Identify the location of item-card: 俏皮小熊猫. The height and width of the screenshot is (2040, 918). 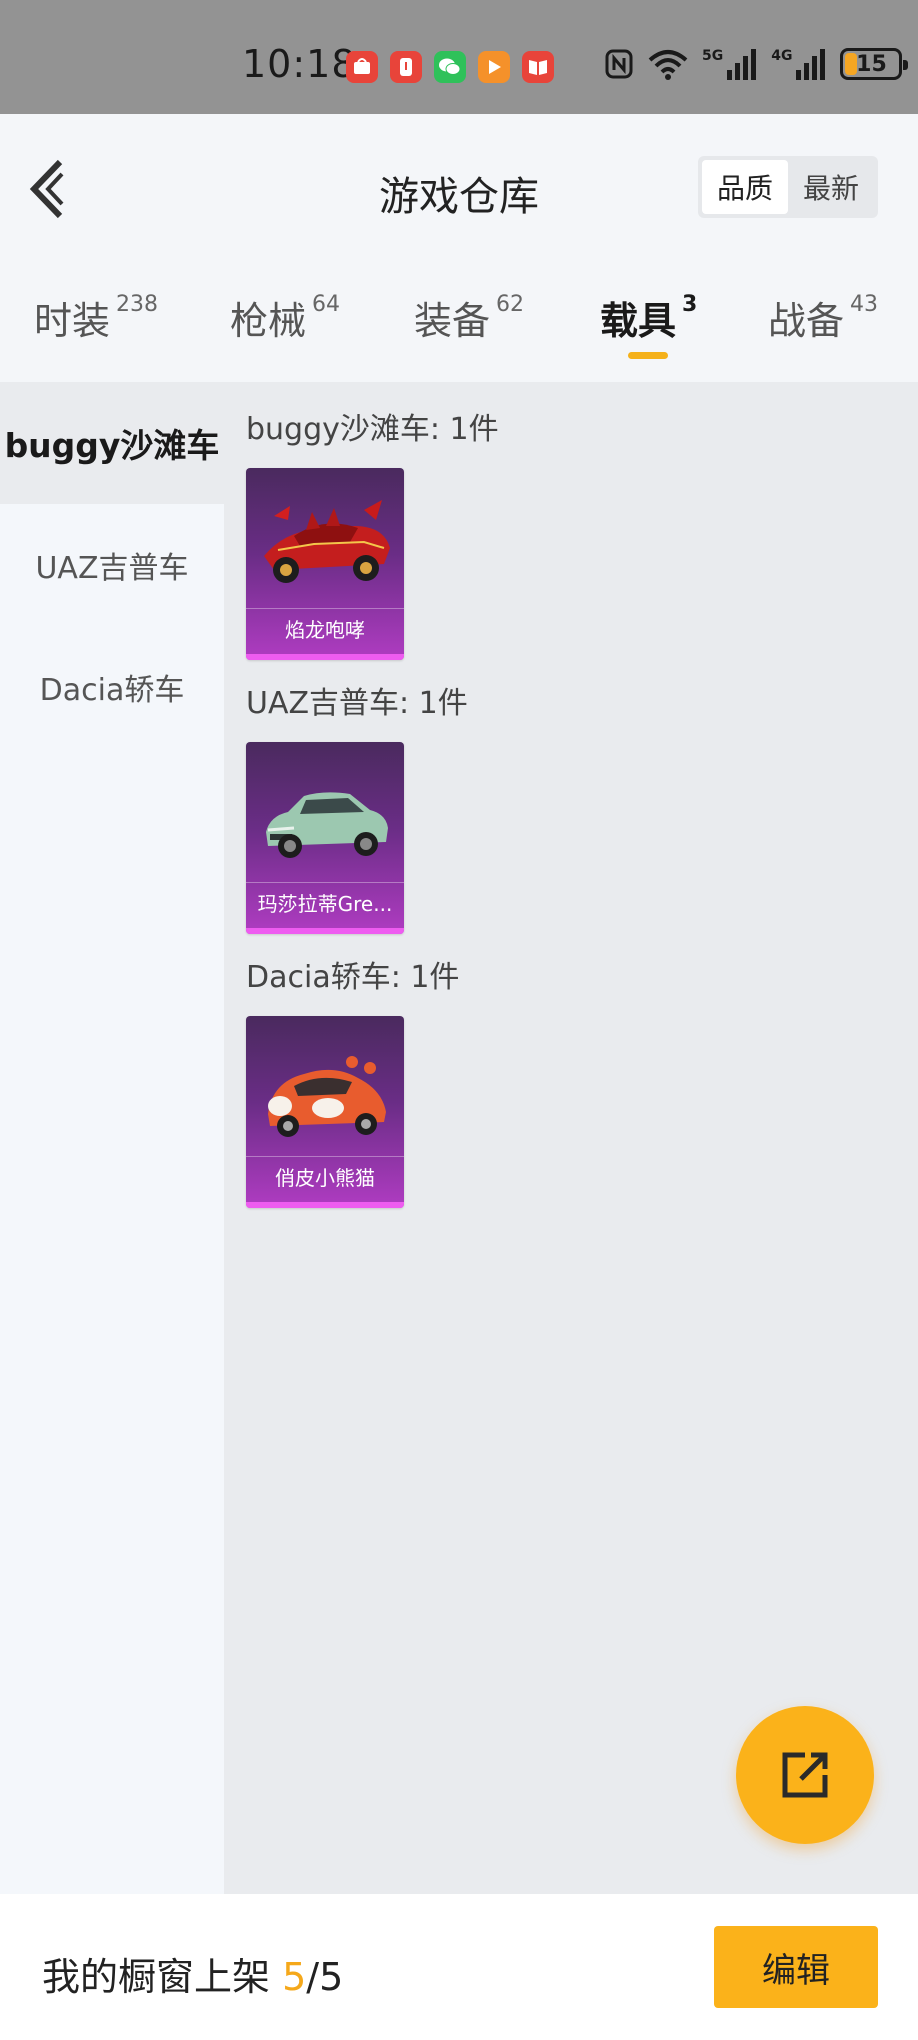
(325, 1112).